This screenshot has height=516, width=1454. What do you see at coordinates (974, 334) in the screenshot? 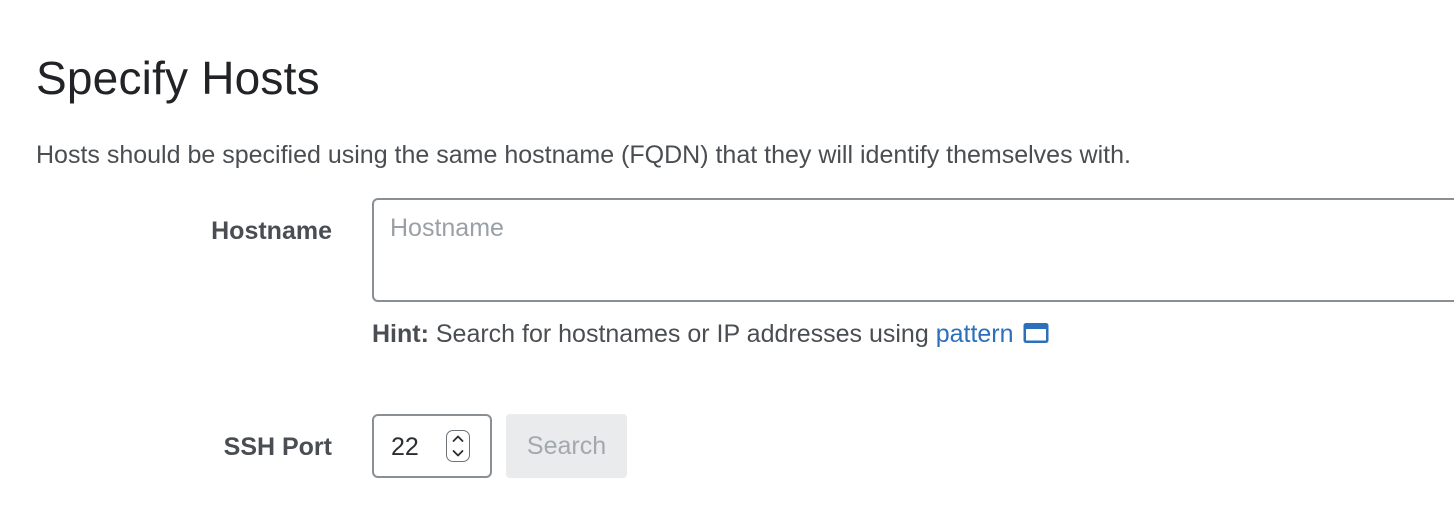
I see `pattern-link-label: pattern` at bounding box center [974, 334].